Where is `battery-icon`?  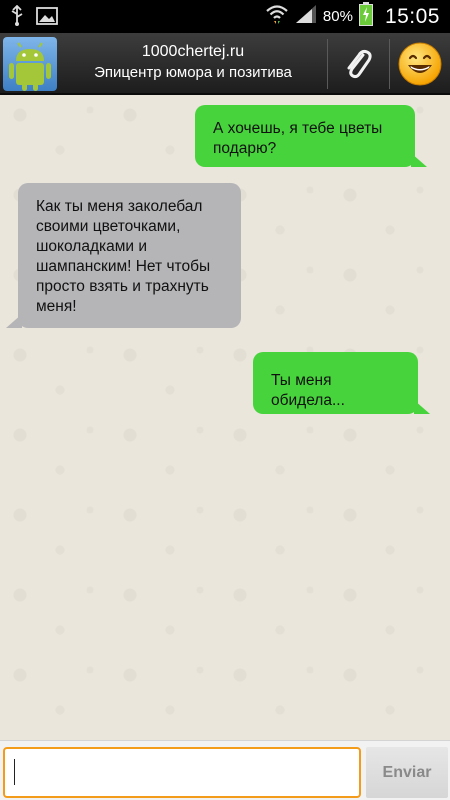 battery-icon is located at coordinates (365, 16).